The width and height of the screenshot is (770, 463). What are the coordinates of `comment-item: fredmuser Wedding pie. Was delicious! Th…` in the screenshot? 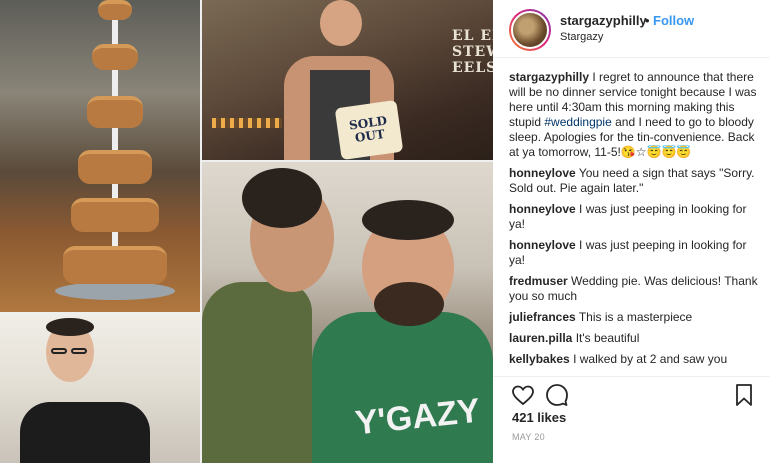 It's located at (634, 289).